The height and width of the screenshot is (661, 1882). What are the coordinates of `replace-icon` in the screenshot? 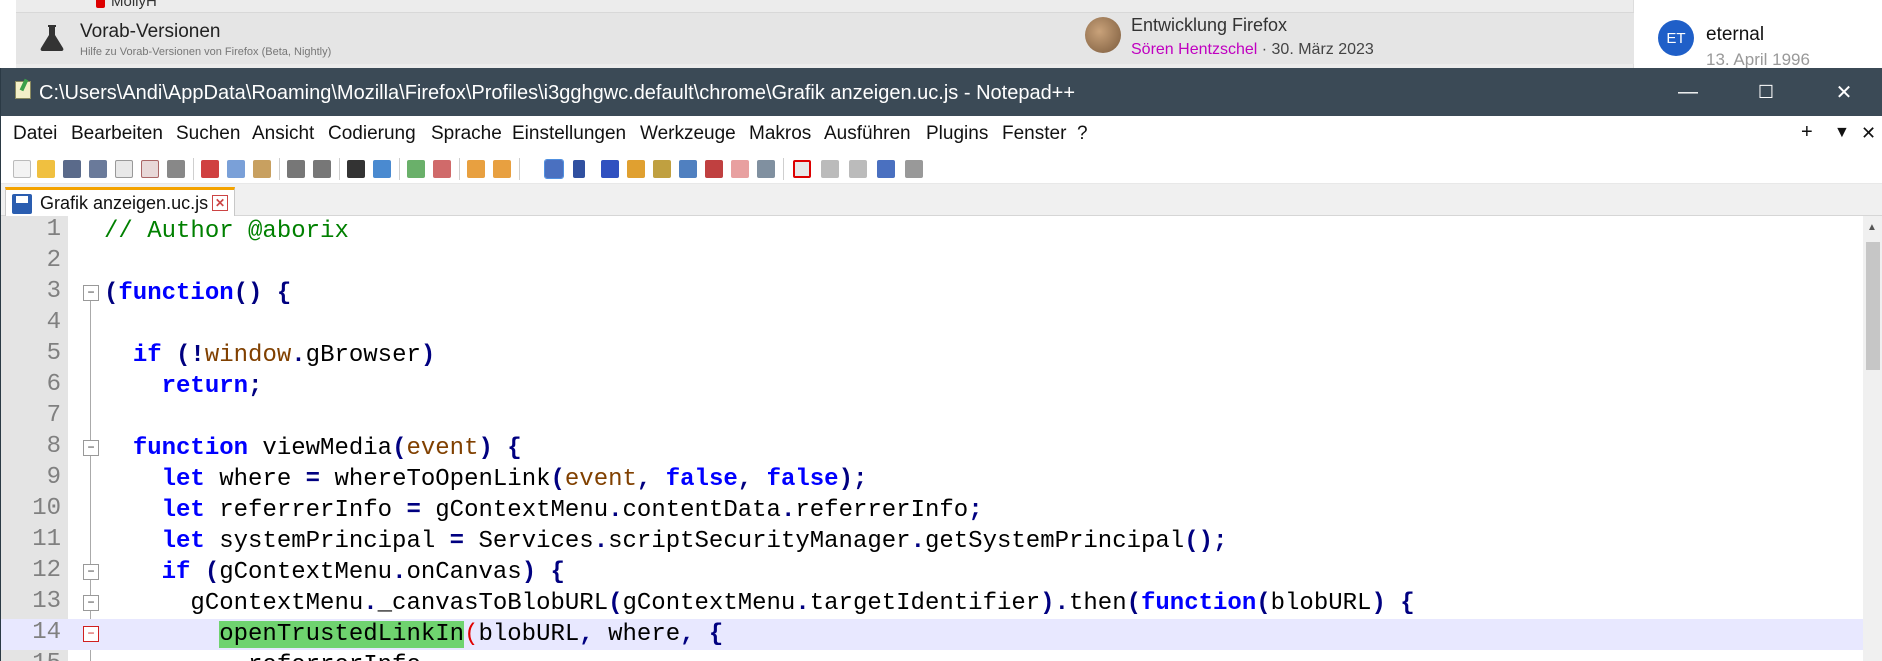 It's located at (382, 169).